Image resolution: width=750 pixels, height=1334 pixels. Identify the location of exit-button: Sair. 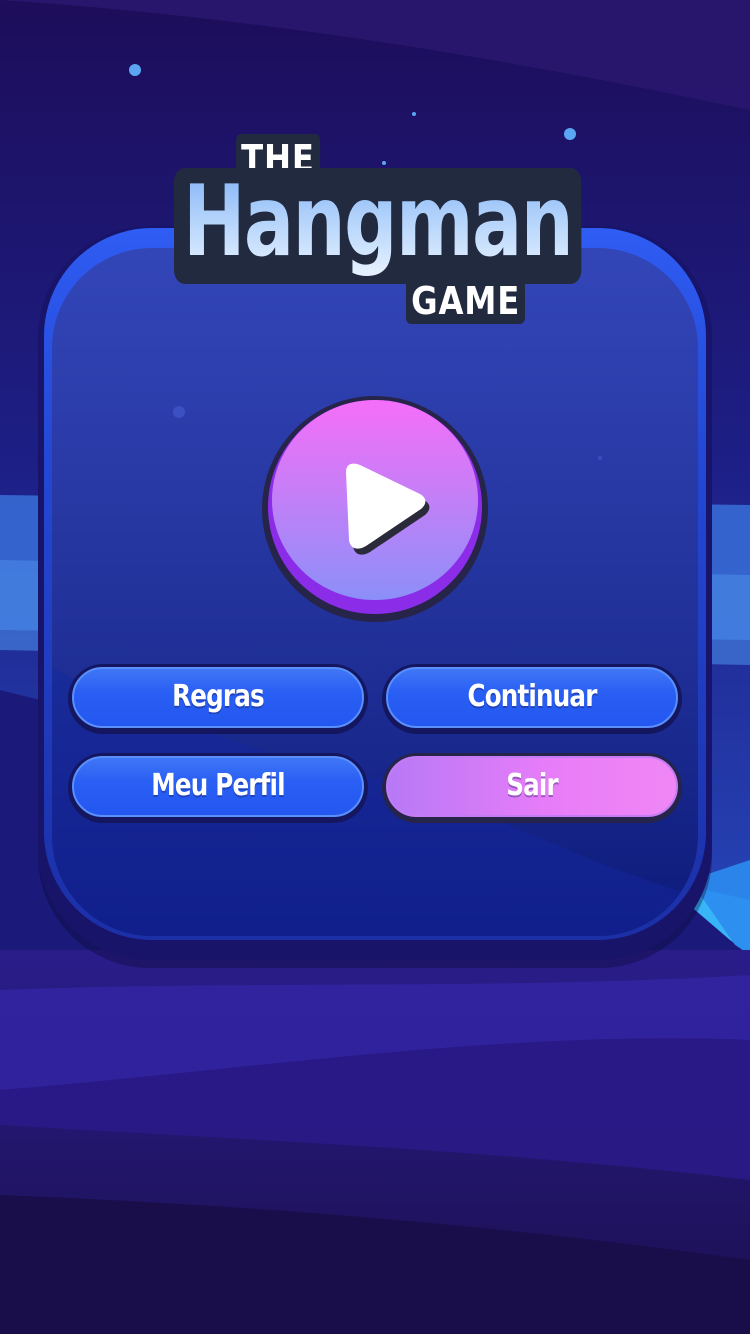
(532, 788).